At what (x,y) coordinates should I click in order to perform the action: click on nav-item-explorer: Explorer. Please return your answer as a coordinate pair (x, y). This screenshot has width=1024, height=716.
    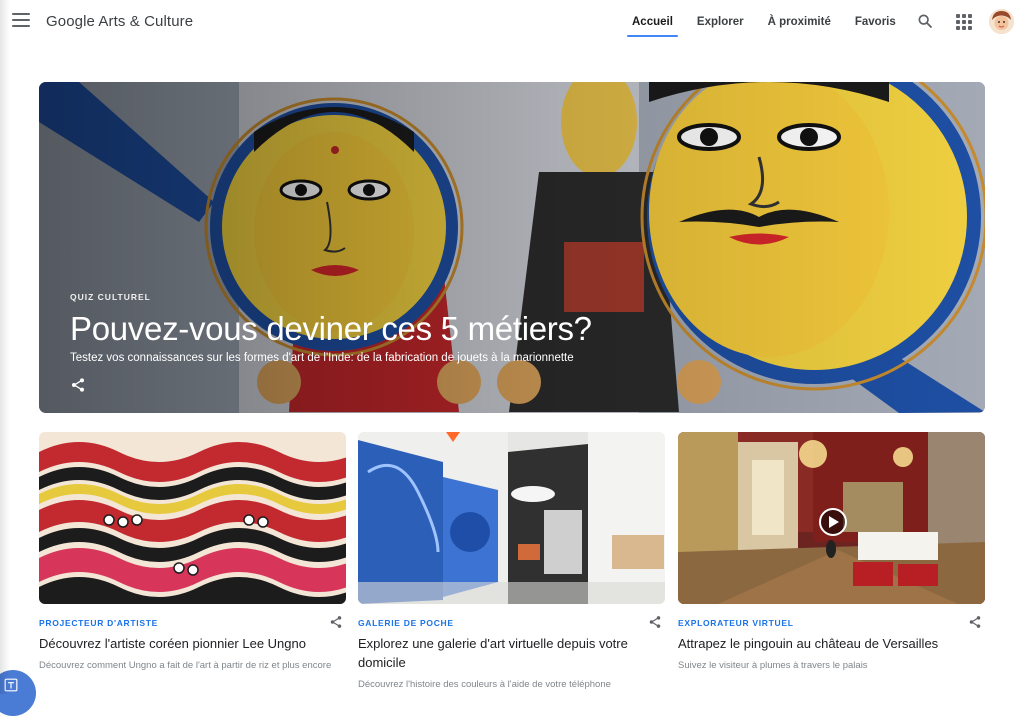
    Looking at the image, I should click on (720, 22).